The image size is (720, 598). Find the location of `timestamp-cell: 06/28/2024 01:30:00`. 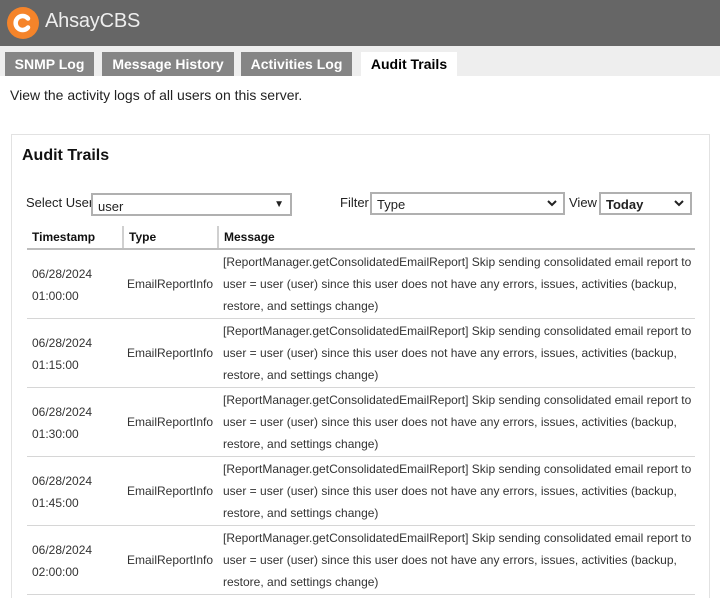

timestamp-cell: 06/28/2024 01:30:00 is located at coordinates (62, 423).